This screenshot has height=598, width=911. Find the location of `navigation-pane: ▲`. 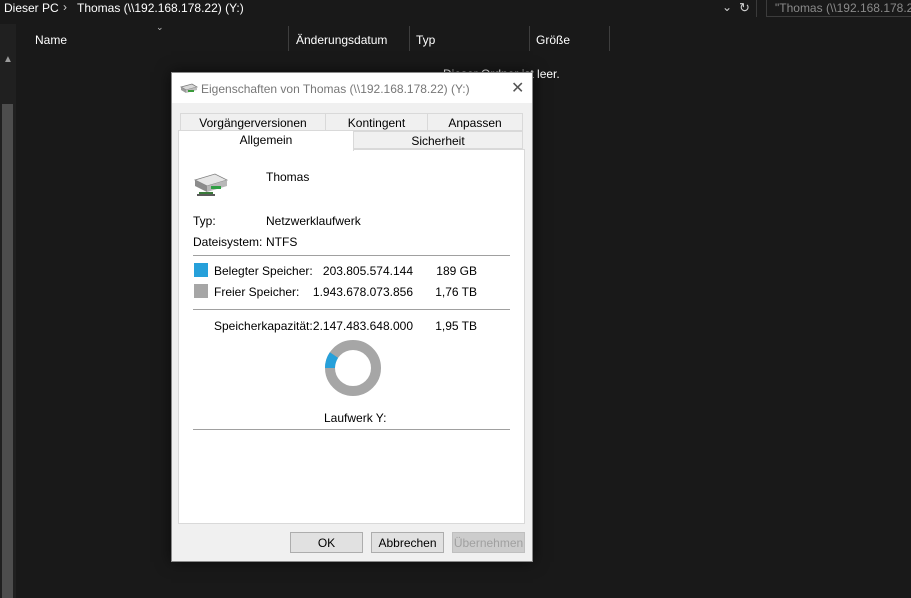

navigation-pane: ▲ is located at coordinates (8, 311).